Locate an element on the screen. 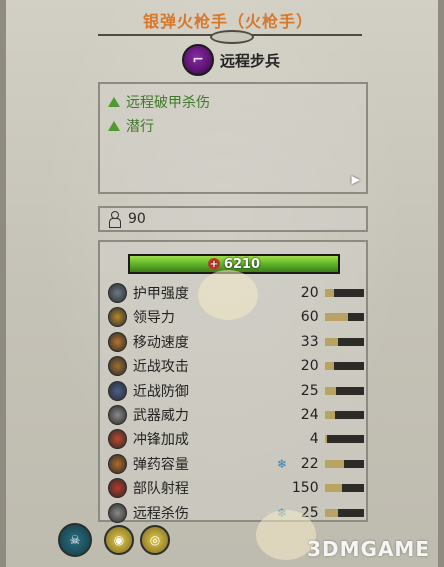  leadership-icon is located at coordinates (117, 317).